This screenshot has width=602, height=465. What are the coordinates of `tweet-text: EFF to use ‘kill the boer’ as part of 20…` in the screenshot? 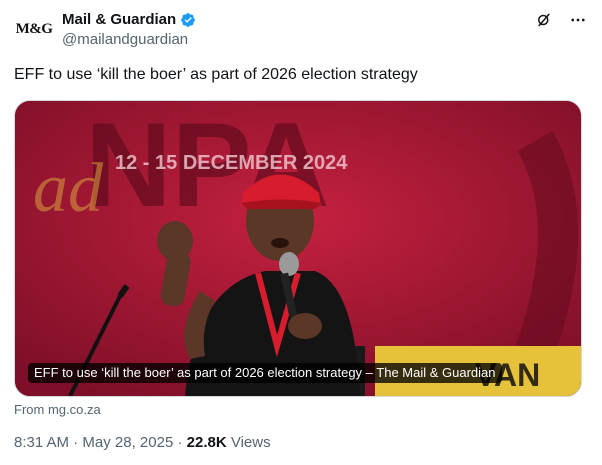 It's located at (216, 74).